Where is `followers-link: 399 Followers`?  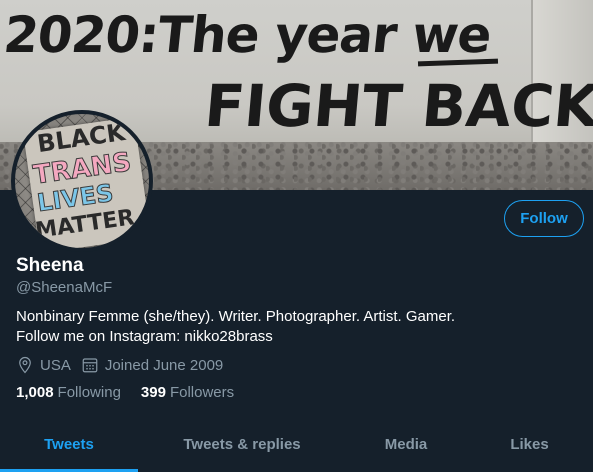
followers-link: 399 Followers is located at coordinates (187, 392).